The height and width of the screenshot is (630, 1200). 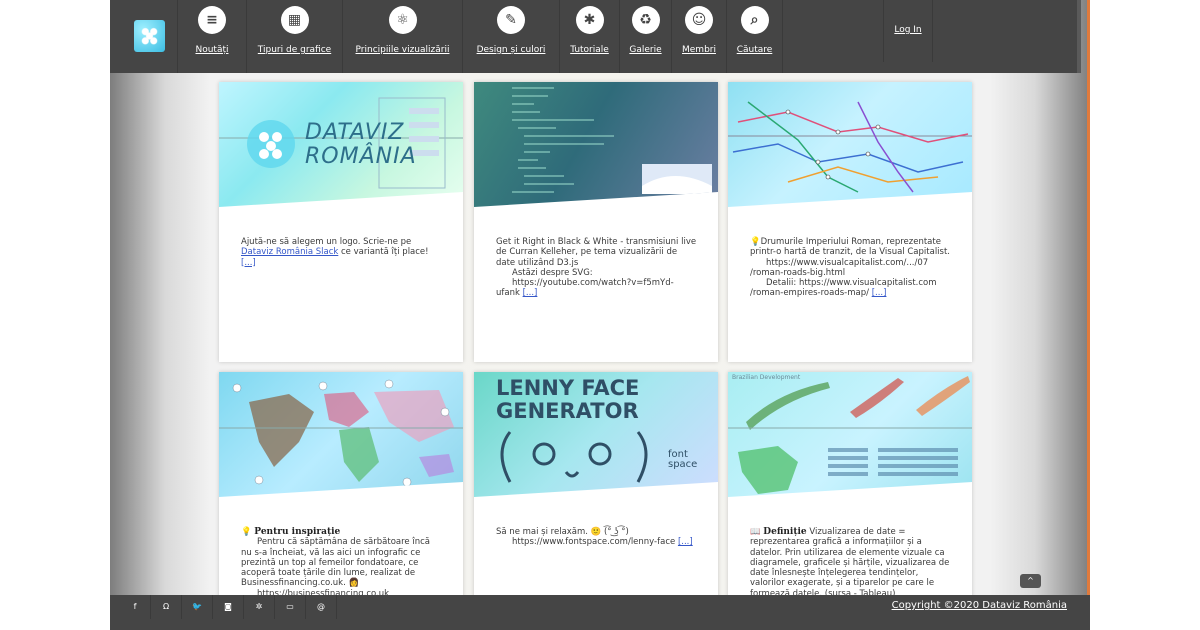 I want to click on dataviz-logo, so click(x=149, y=36).